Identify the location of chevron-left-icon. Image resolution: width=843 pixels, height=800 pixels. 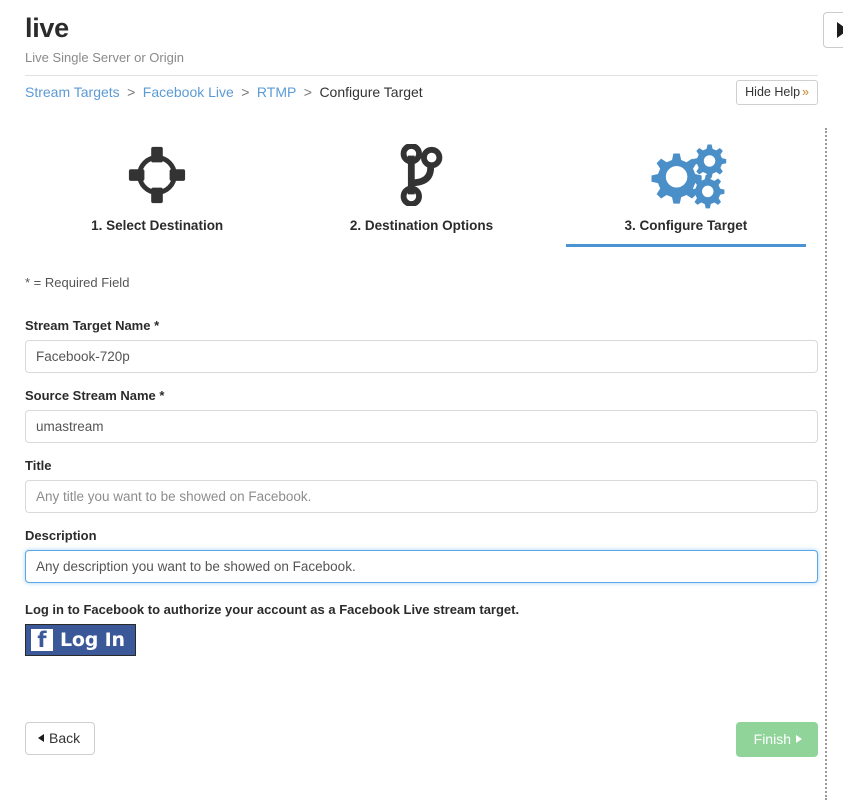
(41, 738).